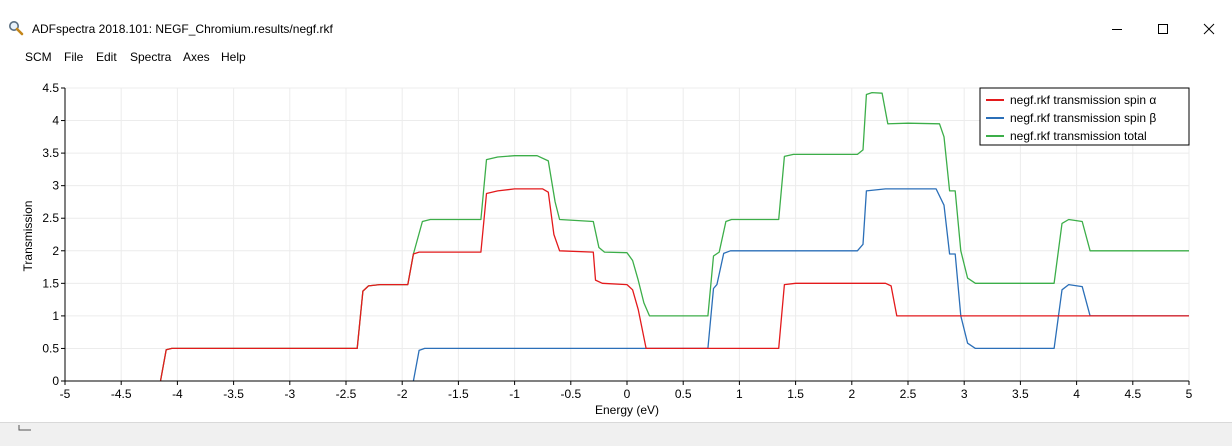 This screenshot has height=446, width=1232. What do you see at coordinates (964, 394) in the screenshot?
I see `x-tick-label: 3` at bounding box center [964, 394].